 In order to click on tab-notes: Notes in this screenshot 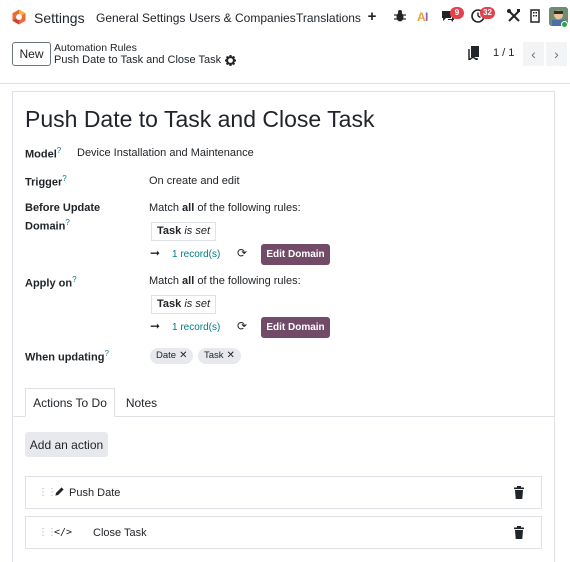, I will do `click(141, 402)`.